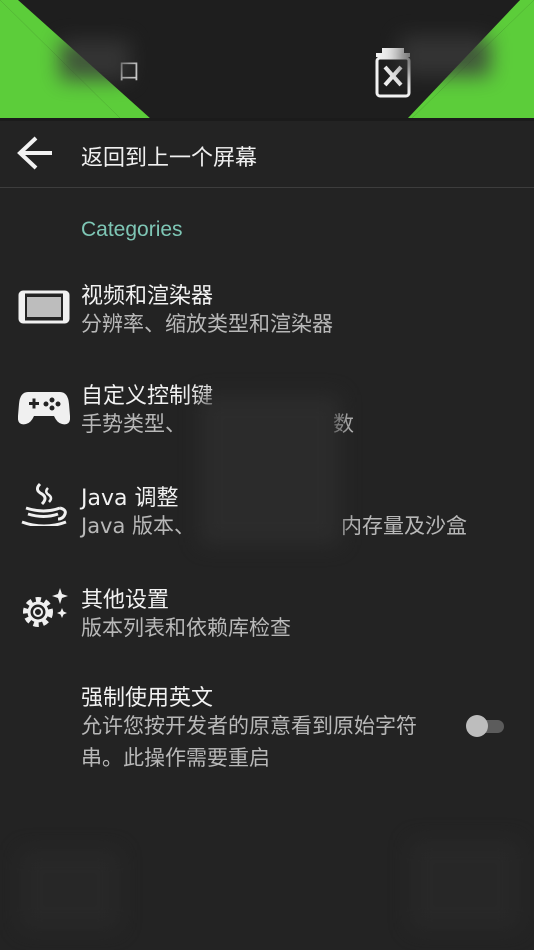 This screenshot has width=534, height=950. I want to click on pref-title: 强制使用英文, so click(147, 698).